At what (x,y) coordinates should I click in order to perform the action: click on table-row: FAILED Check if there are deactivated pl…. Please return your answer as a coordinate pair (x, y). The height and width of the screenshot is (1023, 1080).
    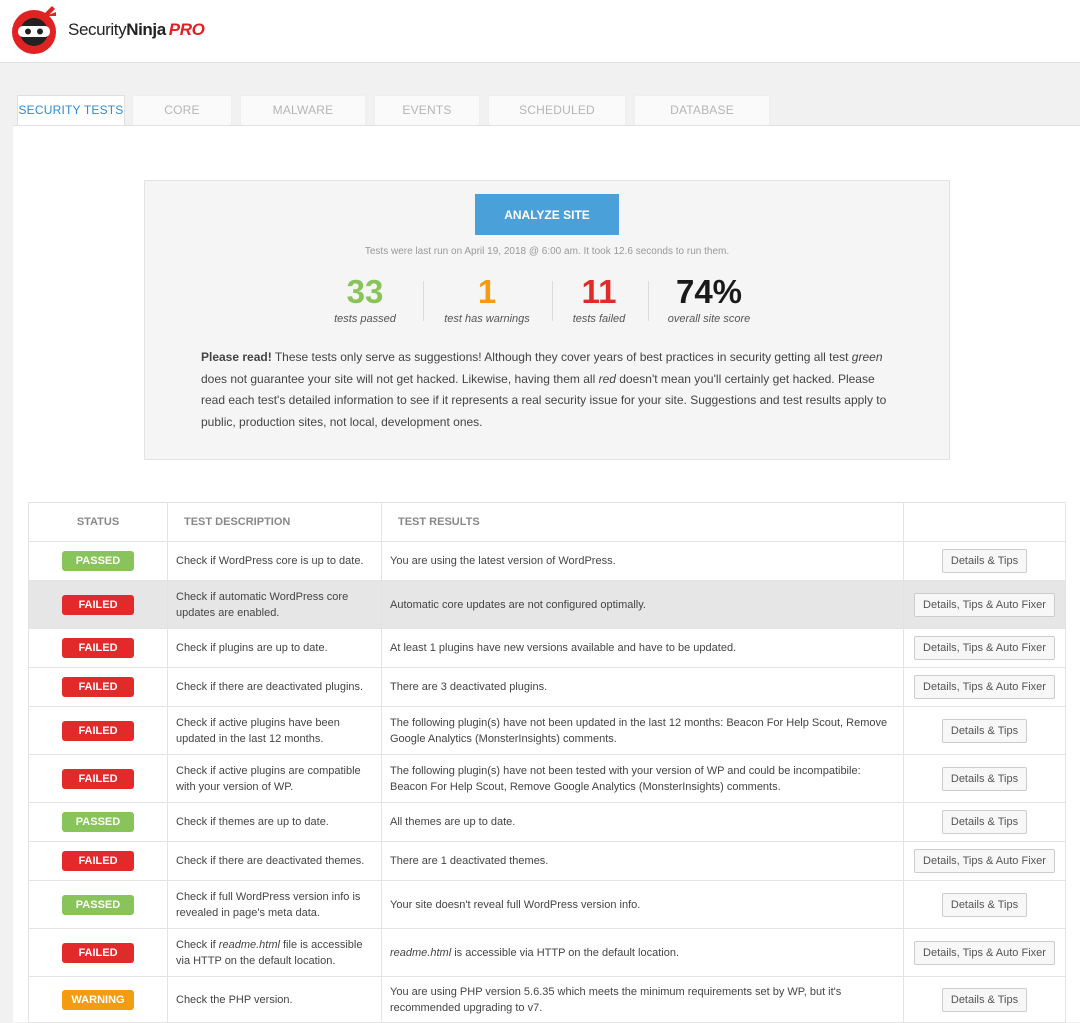
    Looking at the image, I should click on (547, 687).